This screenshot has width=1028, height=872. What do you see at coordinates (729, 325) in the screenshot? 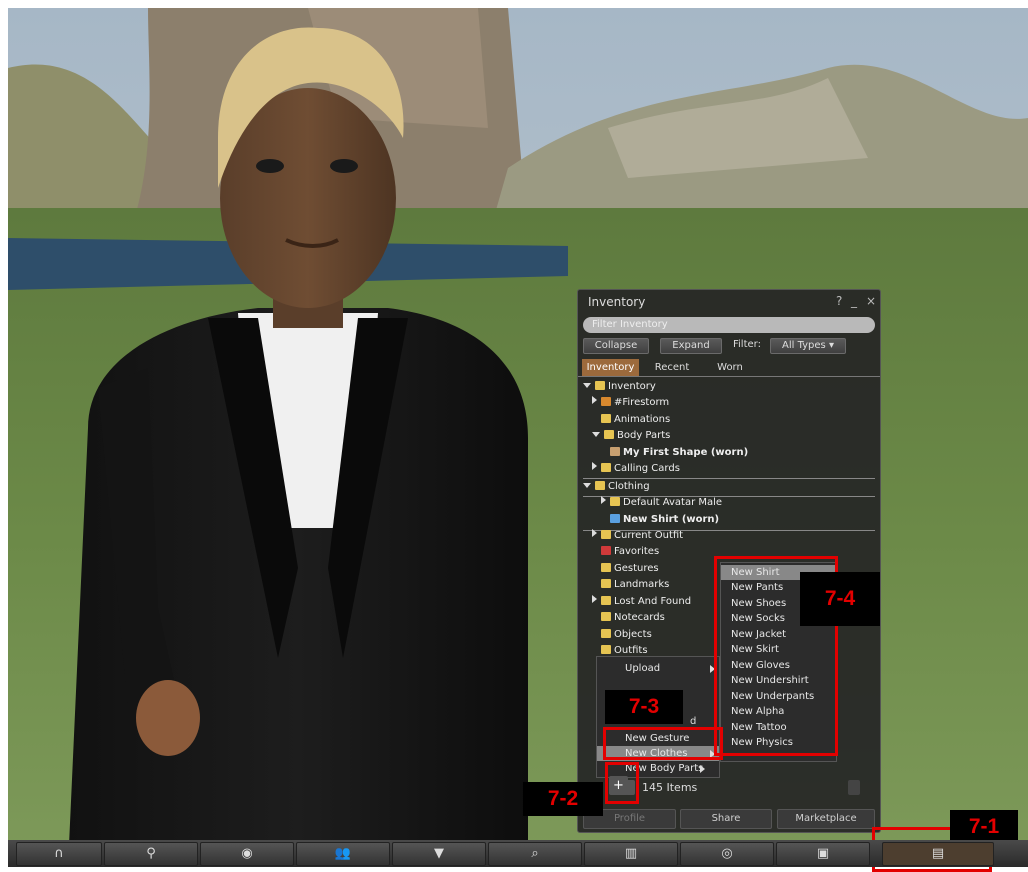
I see `filter-inventory-input: Filter Inventory` at bounding box center [729, 325].